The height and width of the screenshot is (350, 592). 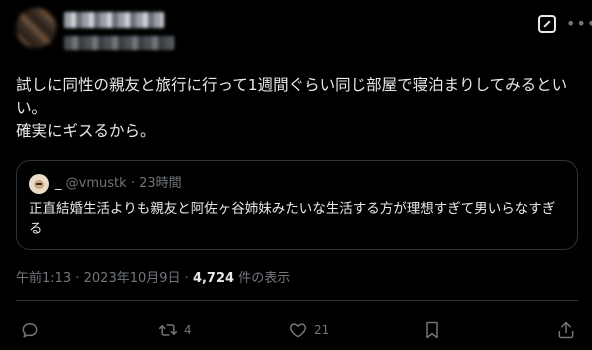 What do you see at coordinates (96, 183) in the screenshot?
I see `quoted-handle: @vmustk` at bounding box center [96, 183].